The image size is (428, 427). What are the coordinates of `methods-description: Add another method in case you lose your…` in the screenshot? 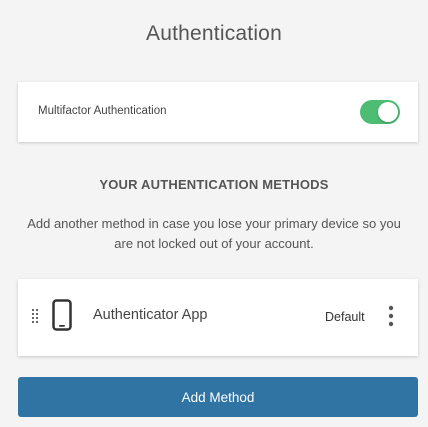 It's located at (214, 233).